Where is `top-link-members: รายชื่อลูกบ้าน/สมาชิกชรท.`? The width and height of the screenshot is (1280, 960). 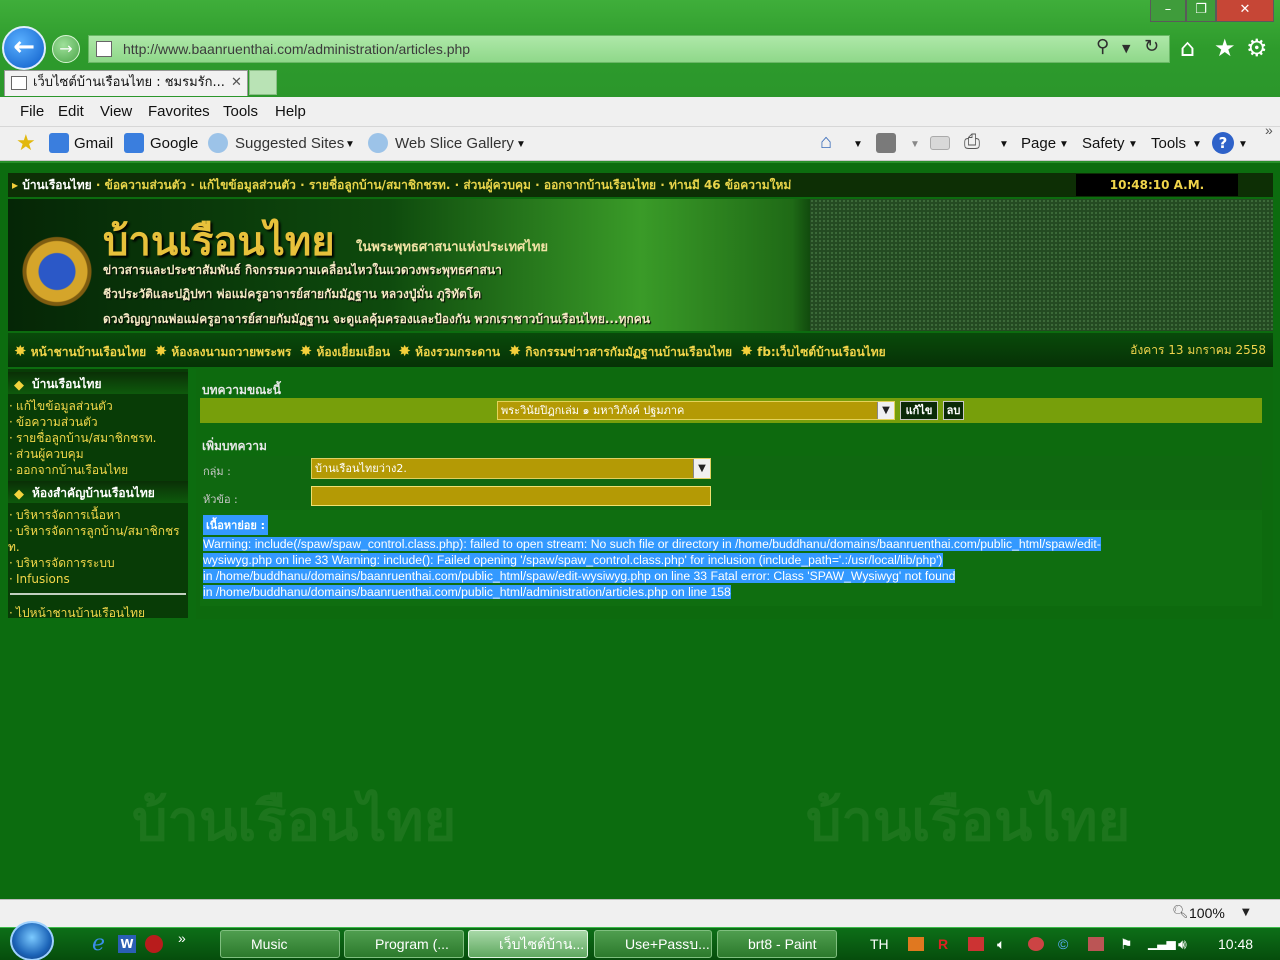
top-link-members: รายชื่อลูกบ้าน/สมาชิกชรท. is located at coordinates (380, 185).